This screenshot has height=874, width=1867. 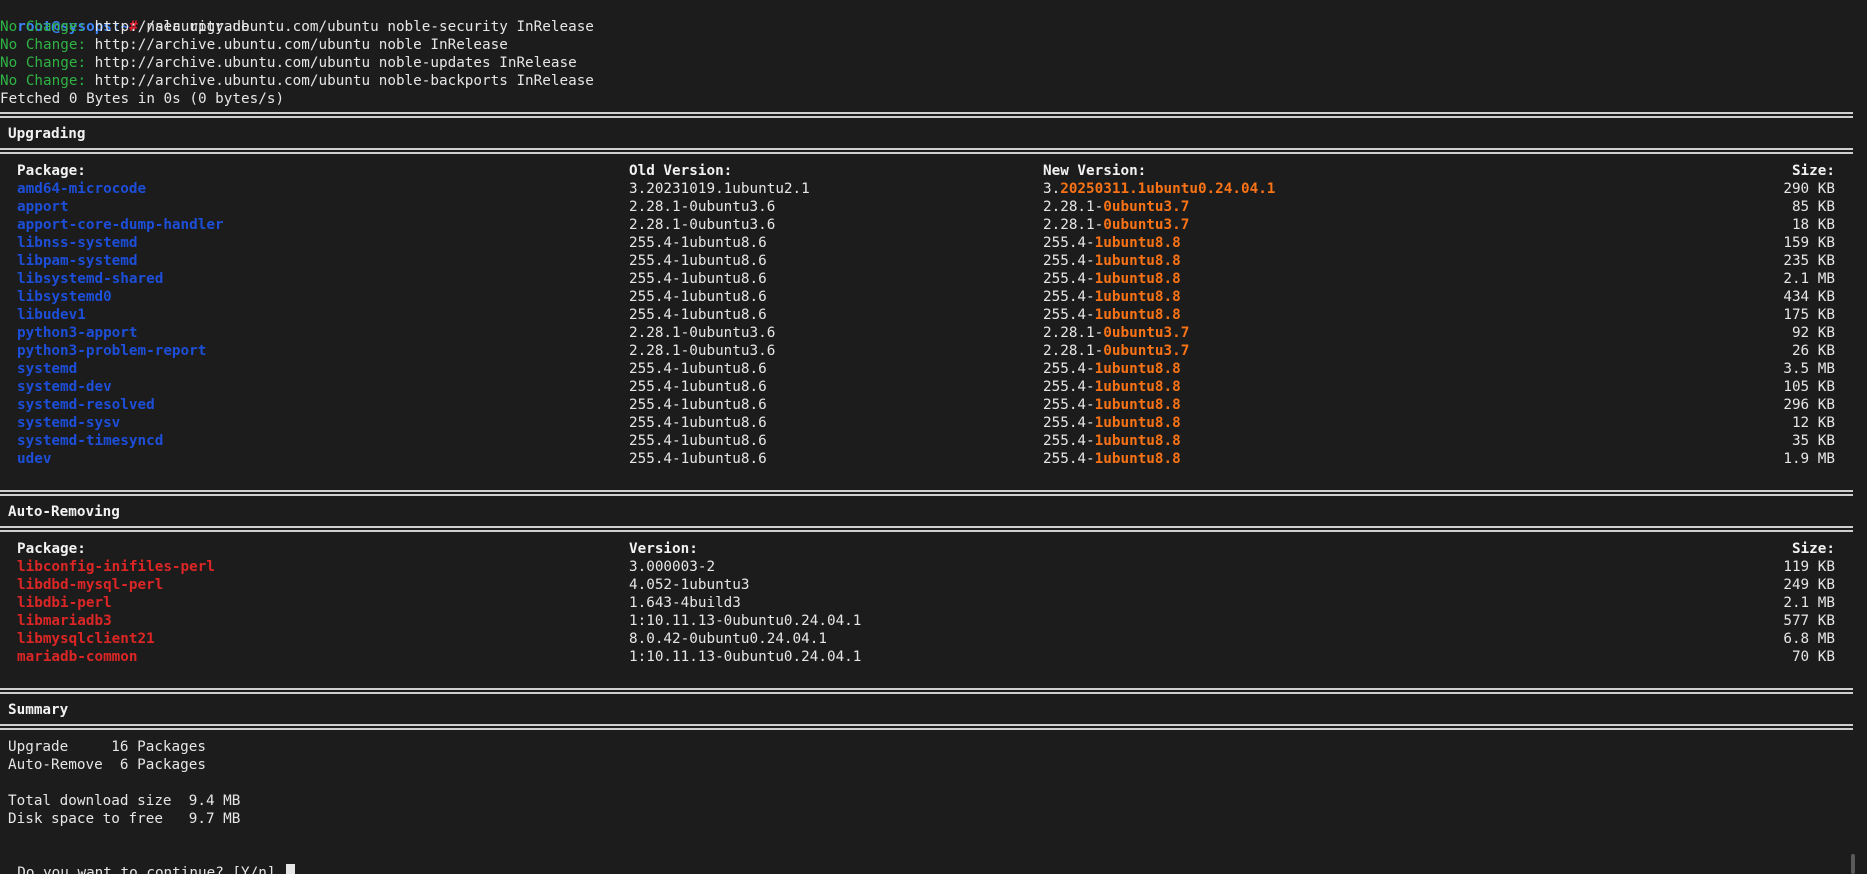 What do you see at coordinates (745, 657) in the screenshot?
I see `package-version: 1:10.11.13-0ubuntu0.24.04.1` at bounding box center [745, 657].